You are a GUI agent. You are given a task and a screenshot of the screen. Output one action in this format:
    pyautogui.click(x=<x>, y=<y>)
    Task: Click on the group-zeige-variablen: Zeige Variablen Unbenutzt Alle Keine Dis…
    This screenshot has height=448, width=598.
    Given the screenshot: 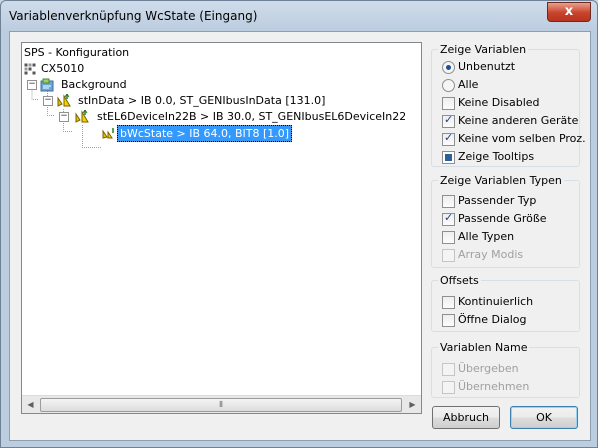 What is the action you would take?
    pyautogui.click(x=508, y=105)
    